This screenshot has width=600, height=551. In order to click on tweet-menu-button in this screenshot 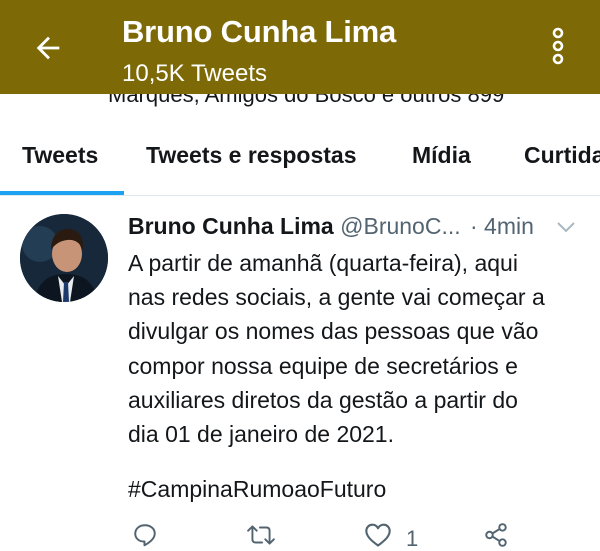, I will do `click(566, 227)`.